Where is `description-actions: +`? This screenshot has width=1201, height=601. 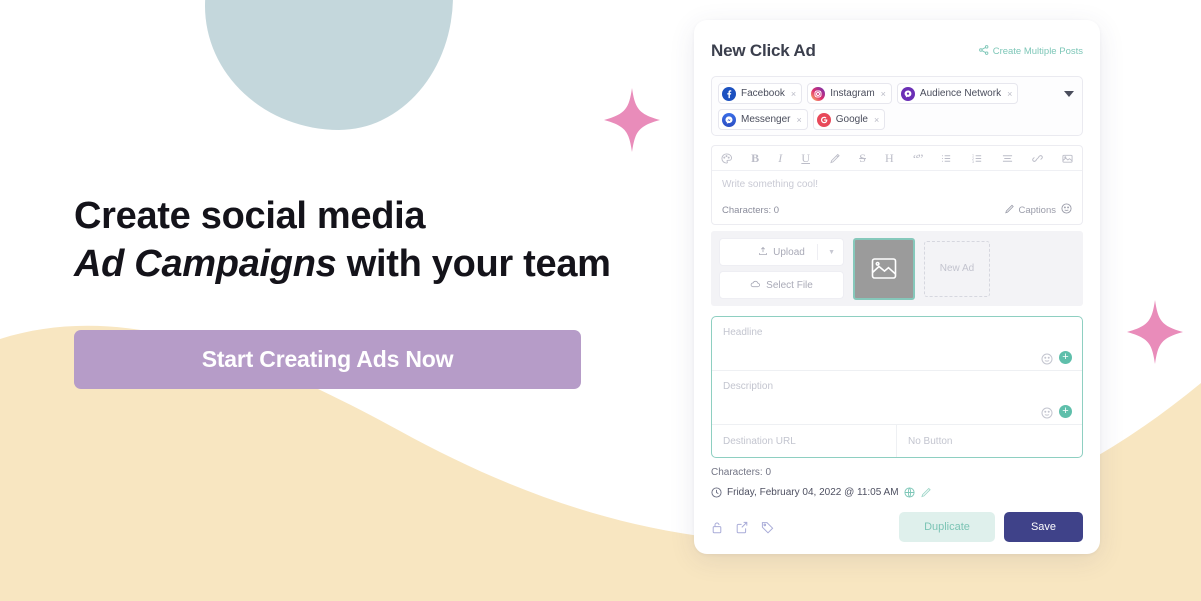
description-actions: + is located at coordinates (1056, 411).